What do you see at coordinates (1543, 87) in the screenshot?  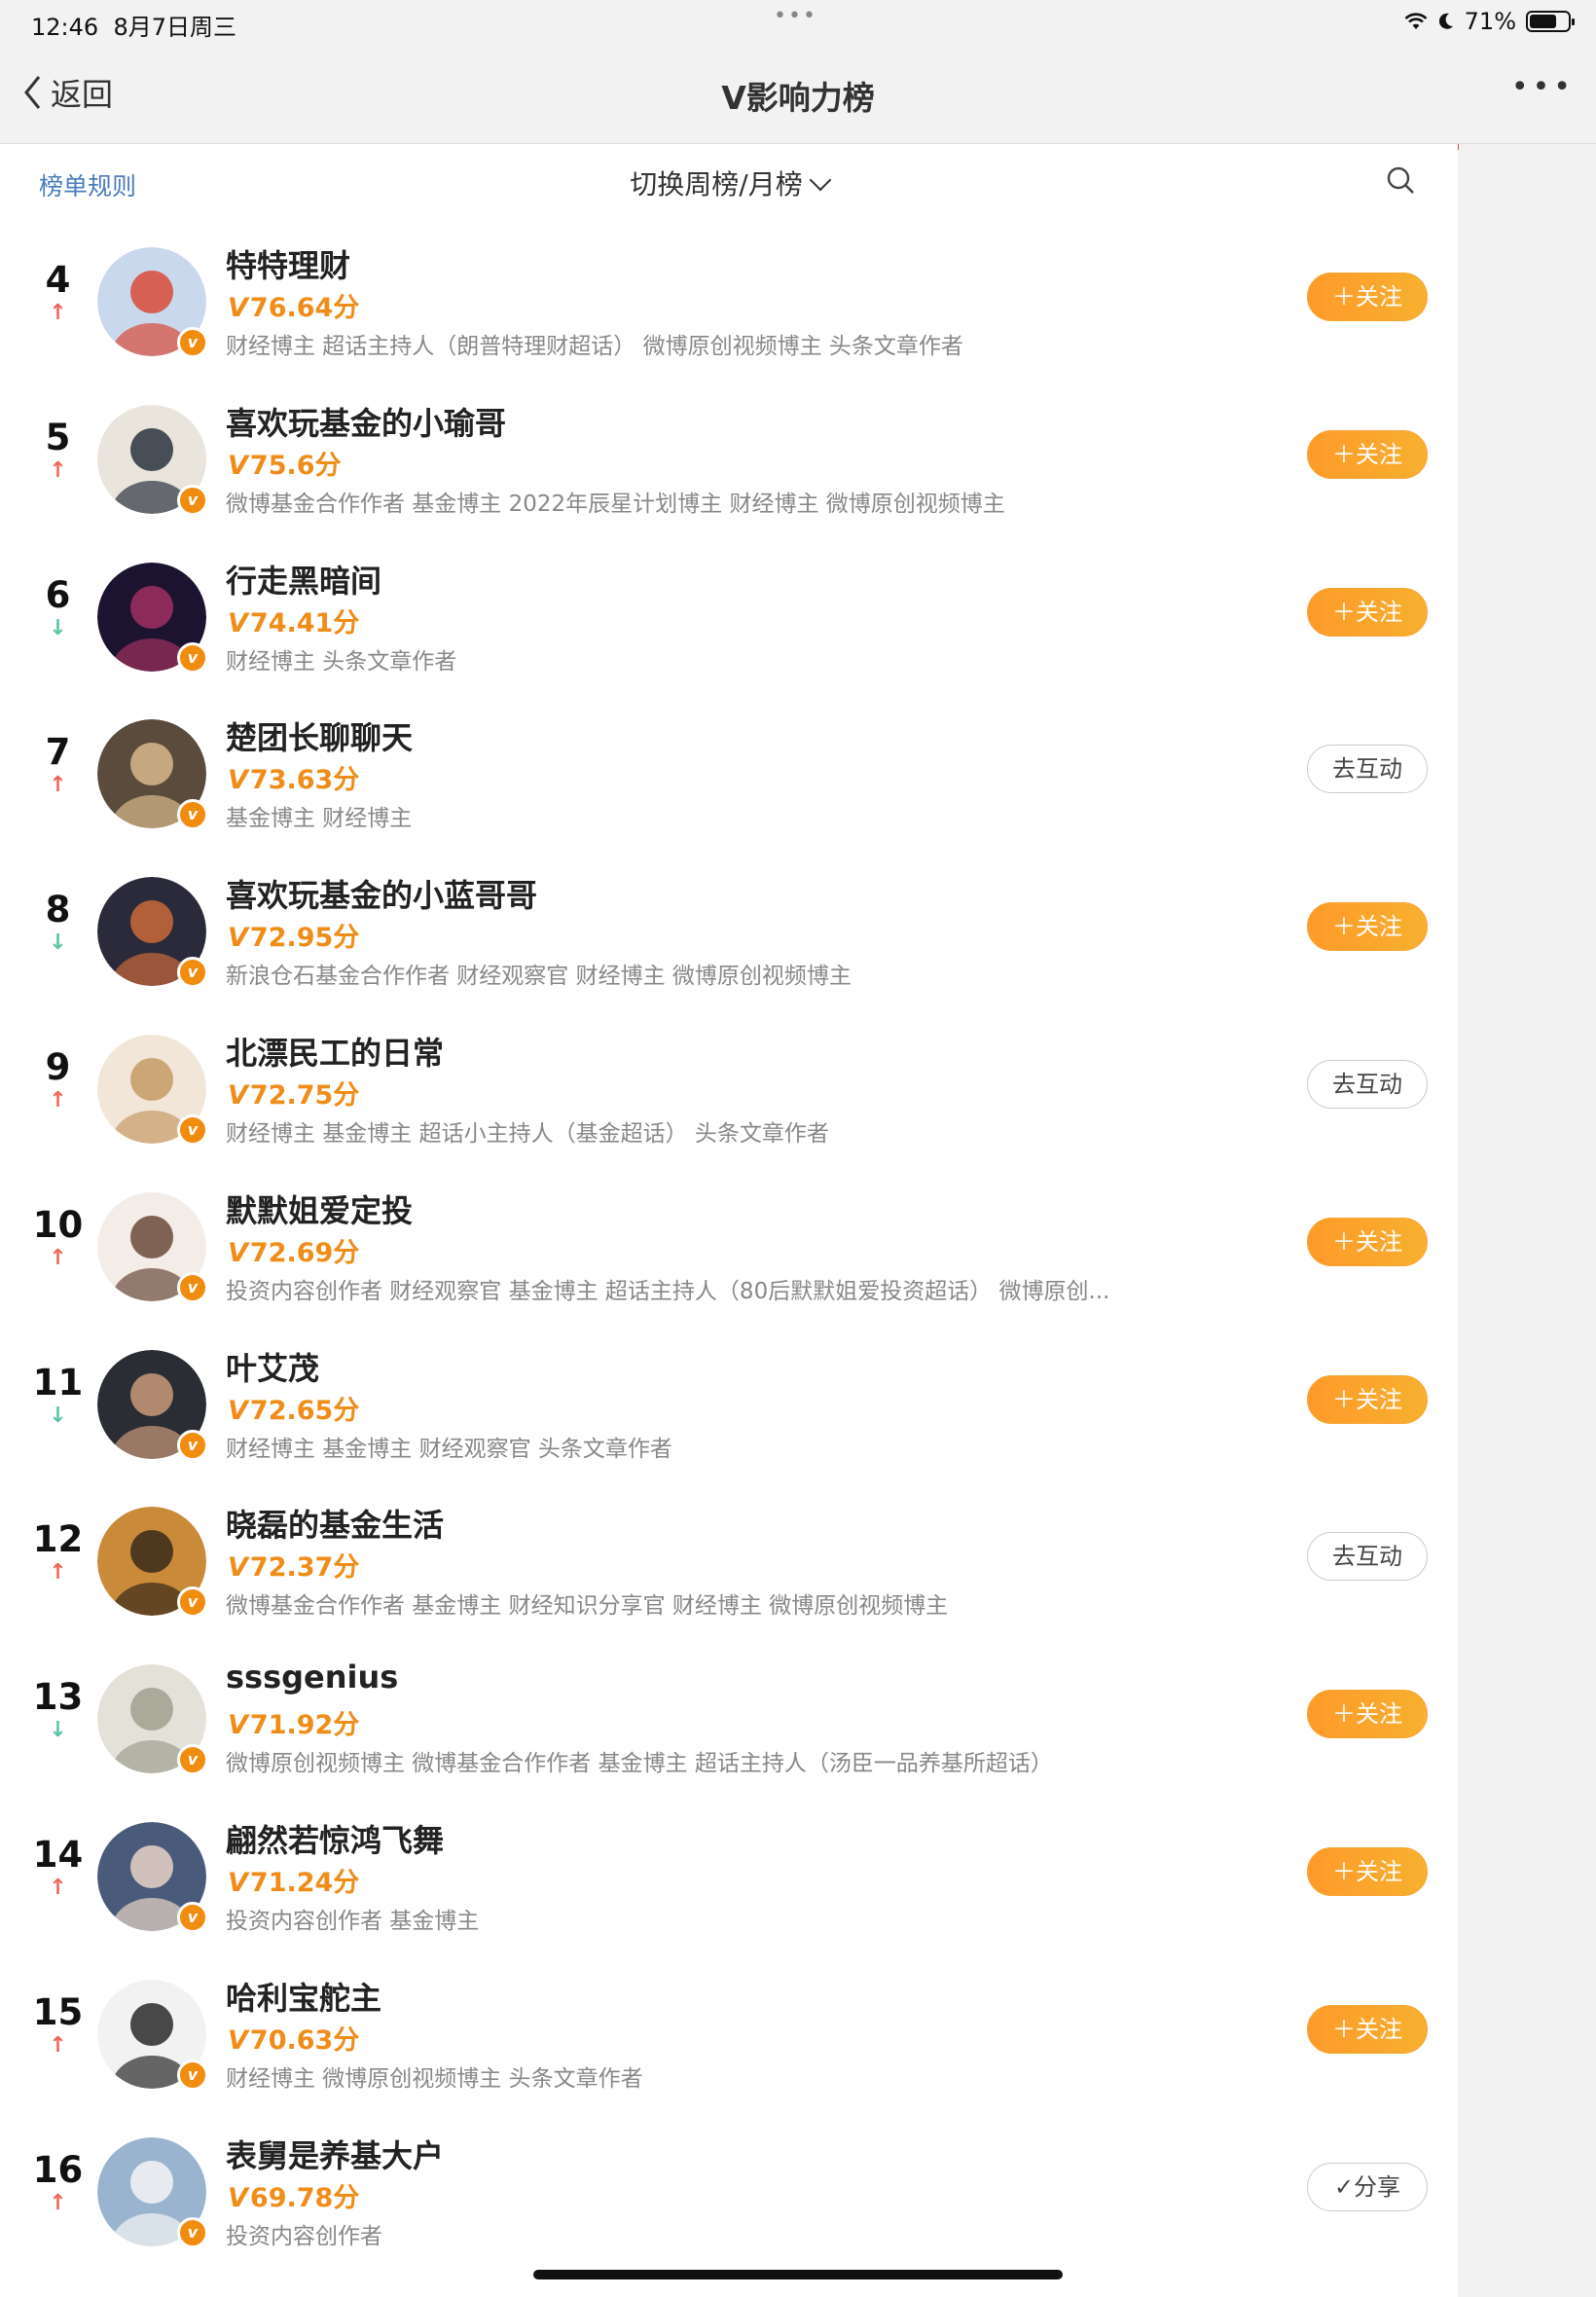 I see `more-options-button: •••` at bounding box center [1543, 87].